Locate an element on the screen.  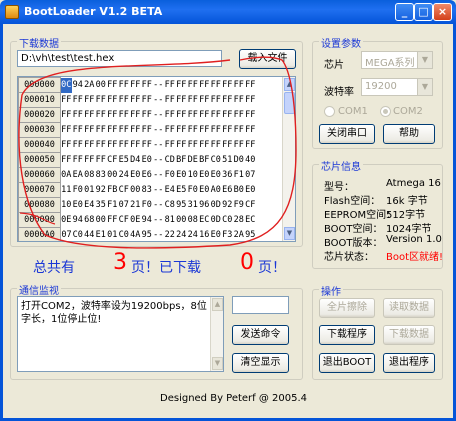
hex-byte-cell: DE is located at coordinates (193, 160).